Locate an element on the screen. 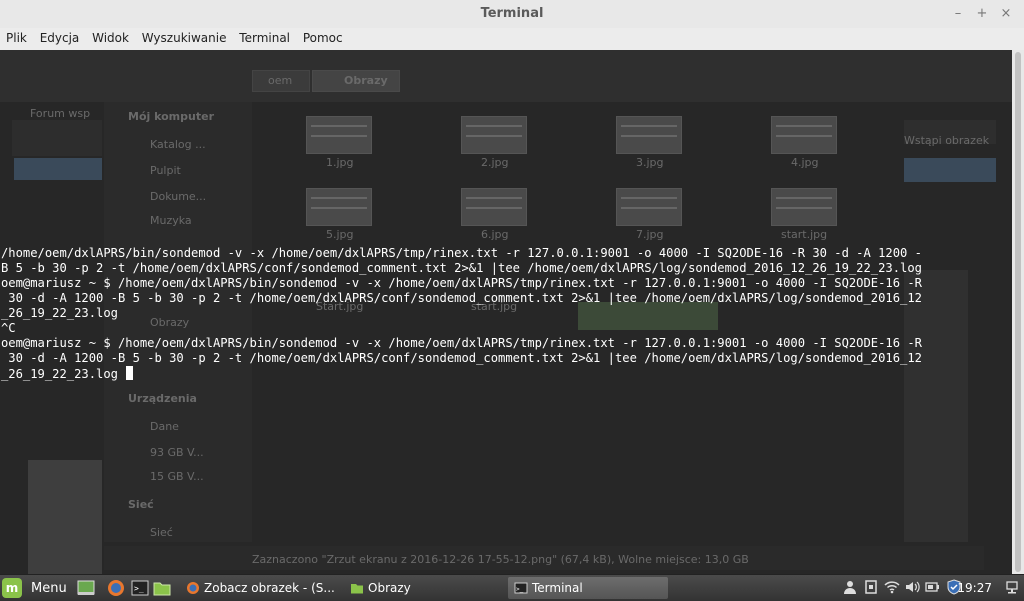 This screenshot has height=601, width=1024. folder-icon is located at coordinates (357, 589).